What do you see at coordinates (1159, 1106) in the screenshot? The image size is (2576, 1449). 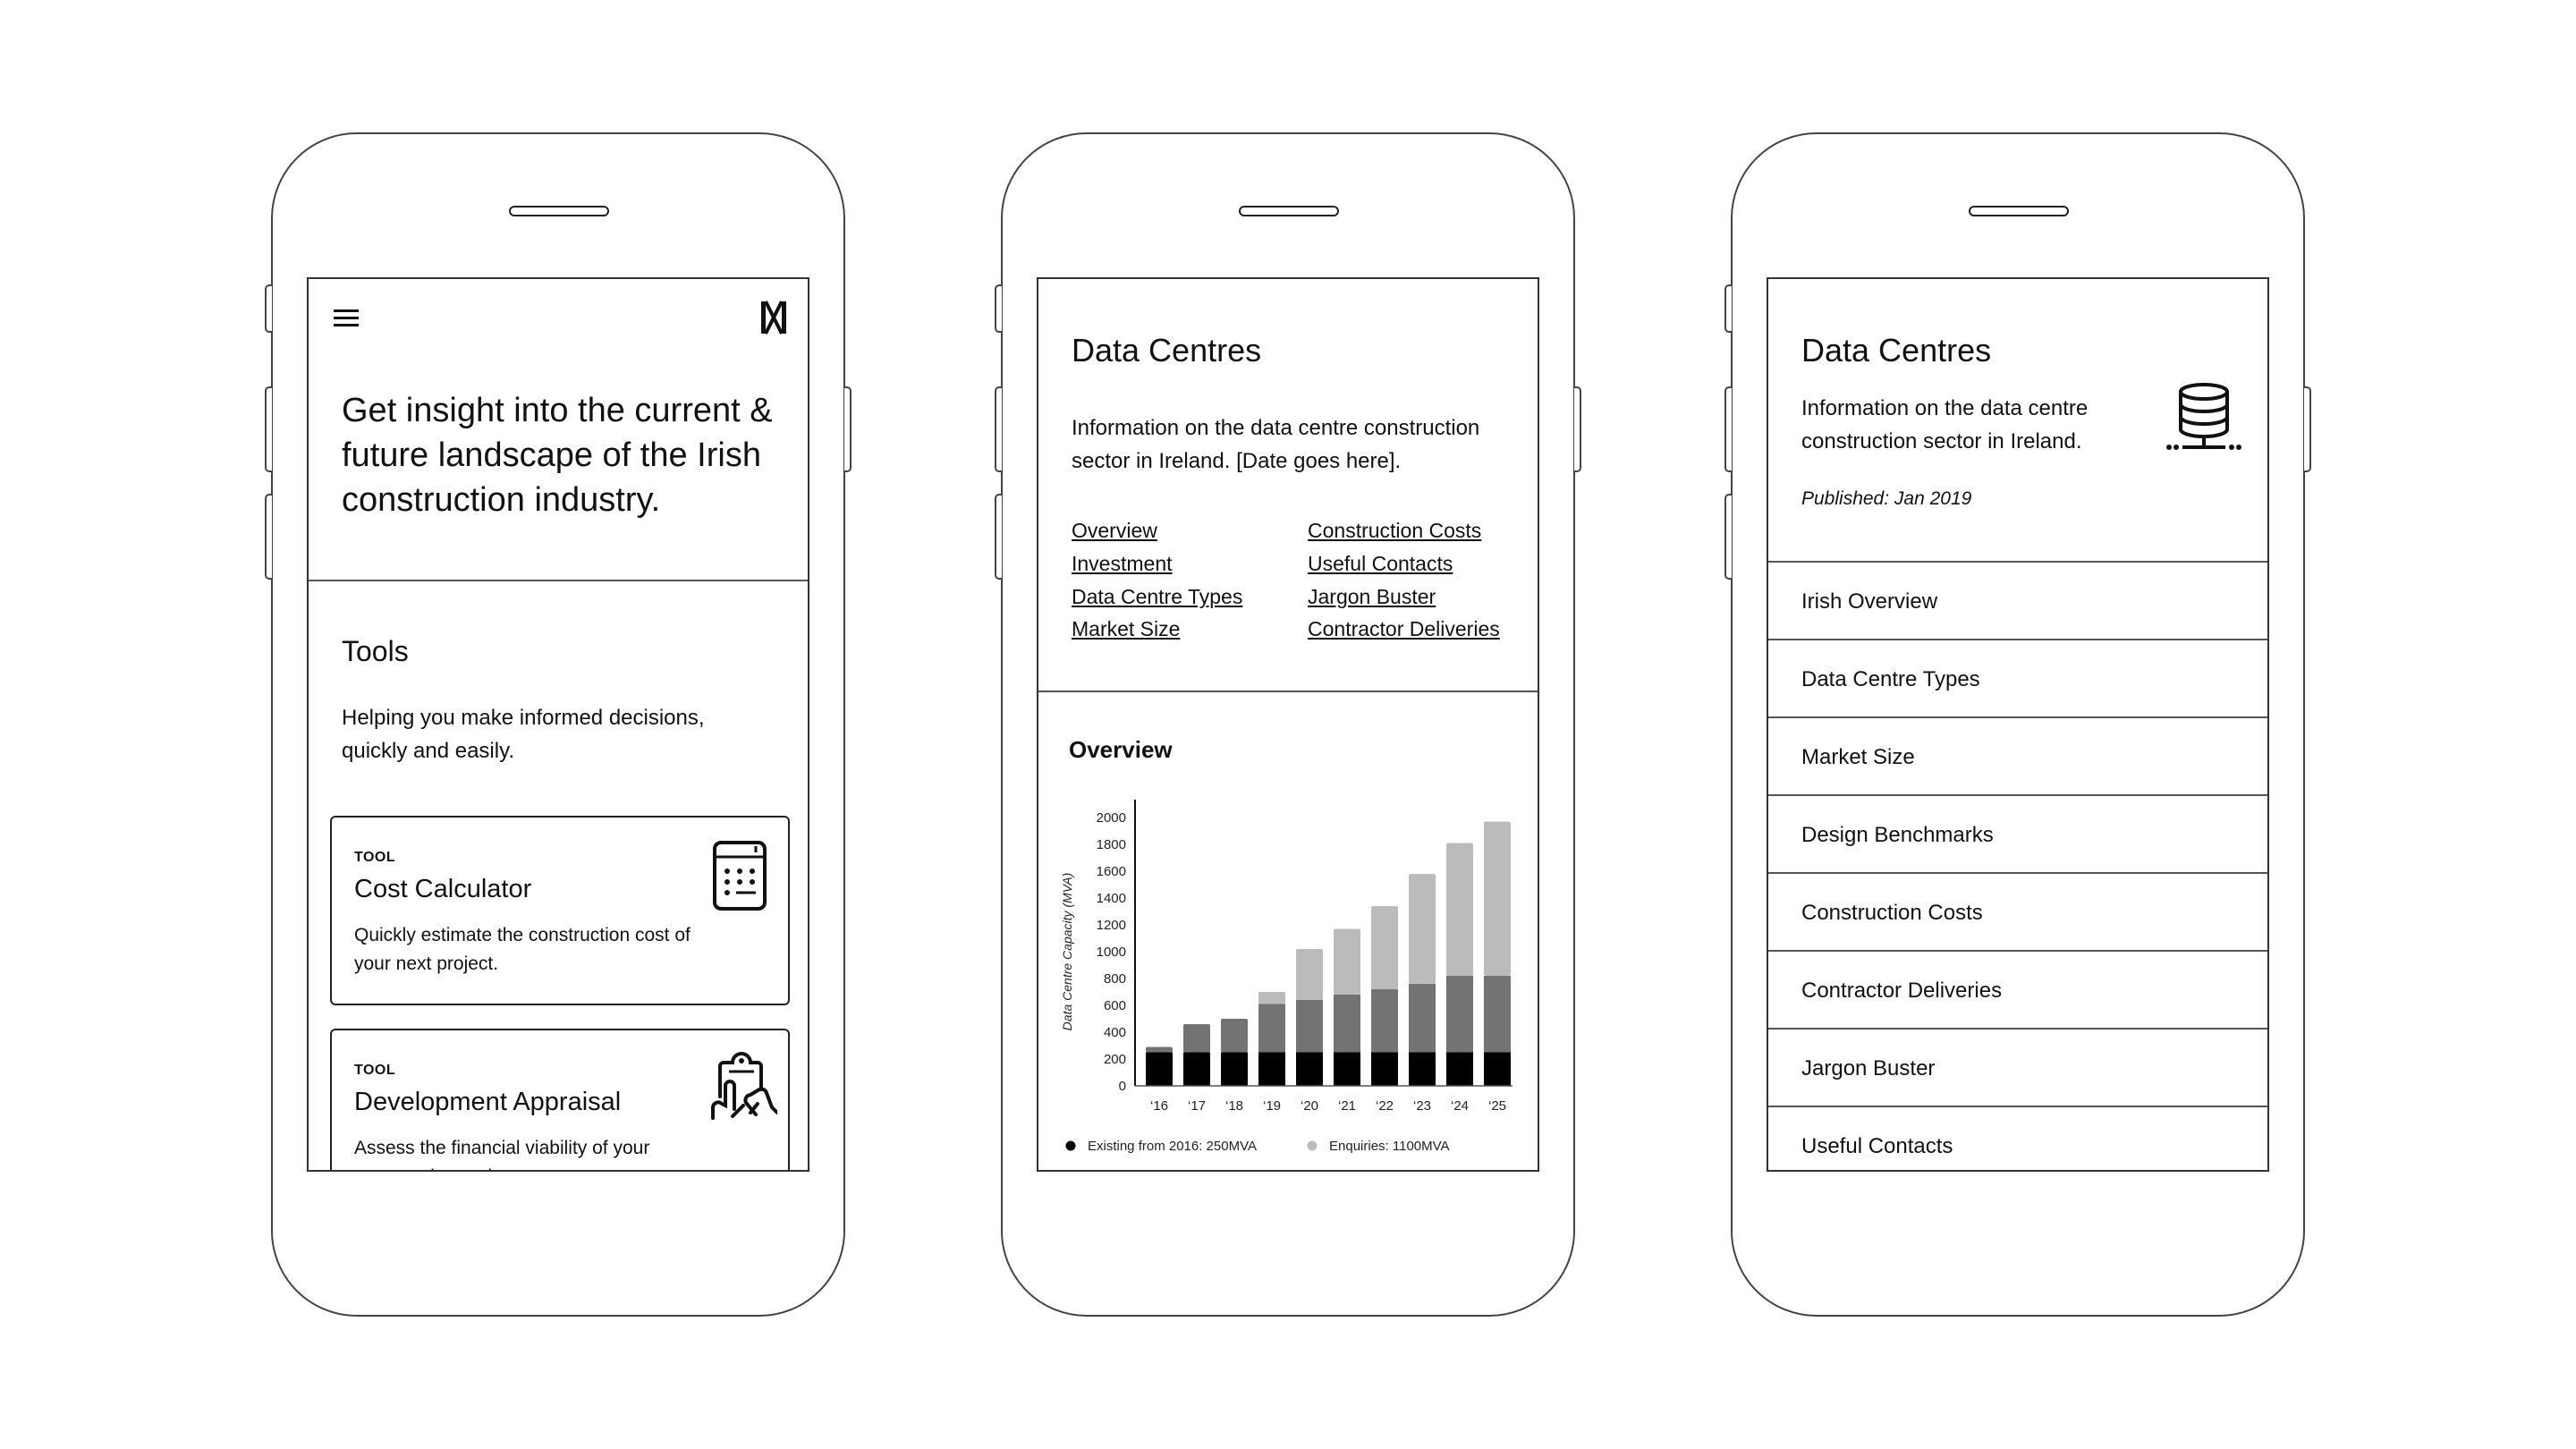 I see `x-tick-label: ‘16` at bounding box center [1159, 1106].